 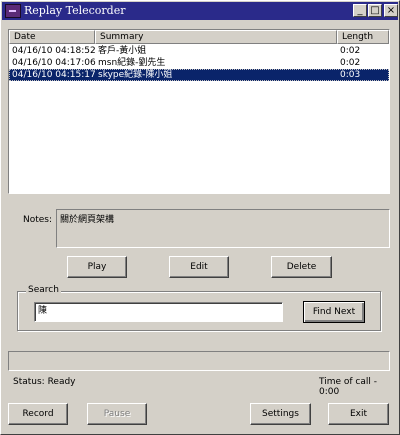 I want to click on delete-button: Delete, so click(x=301, y=267).